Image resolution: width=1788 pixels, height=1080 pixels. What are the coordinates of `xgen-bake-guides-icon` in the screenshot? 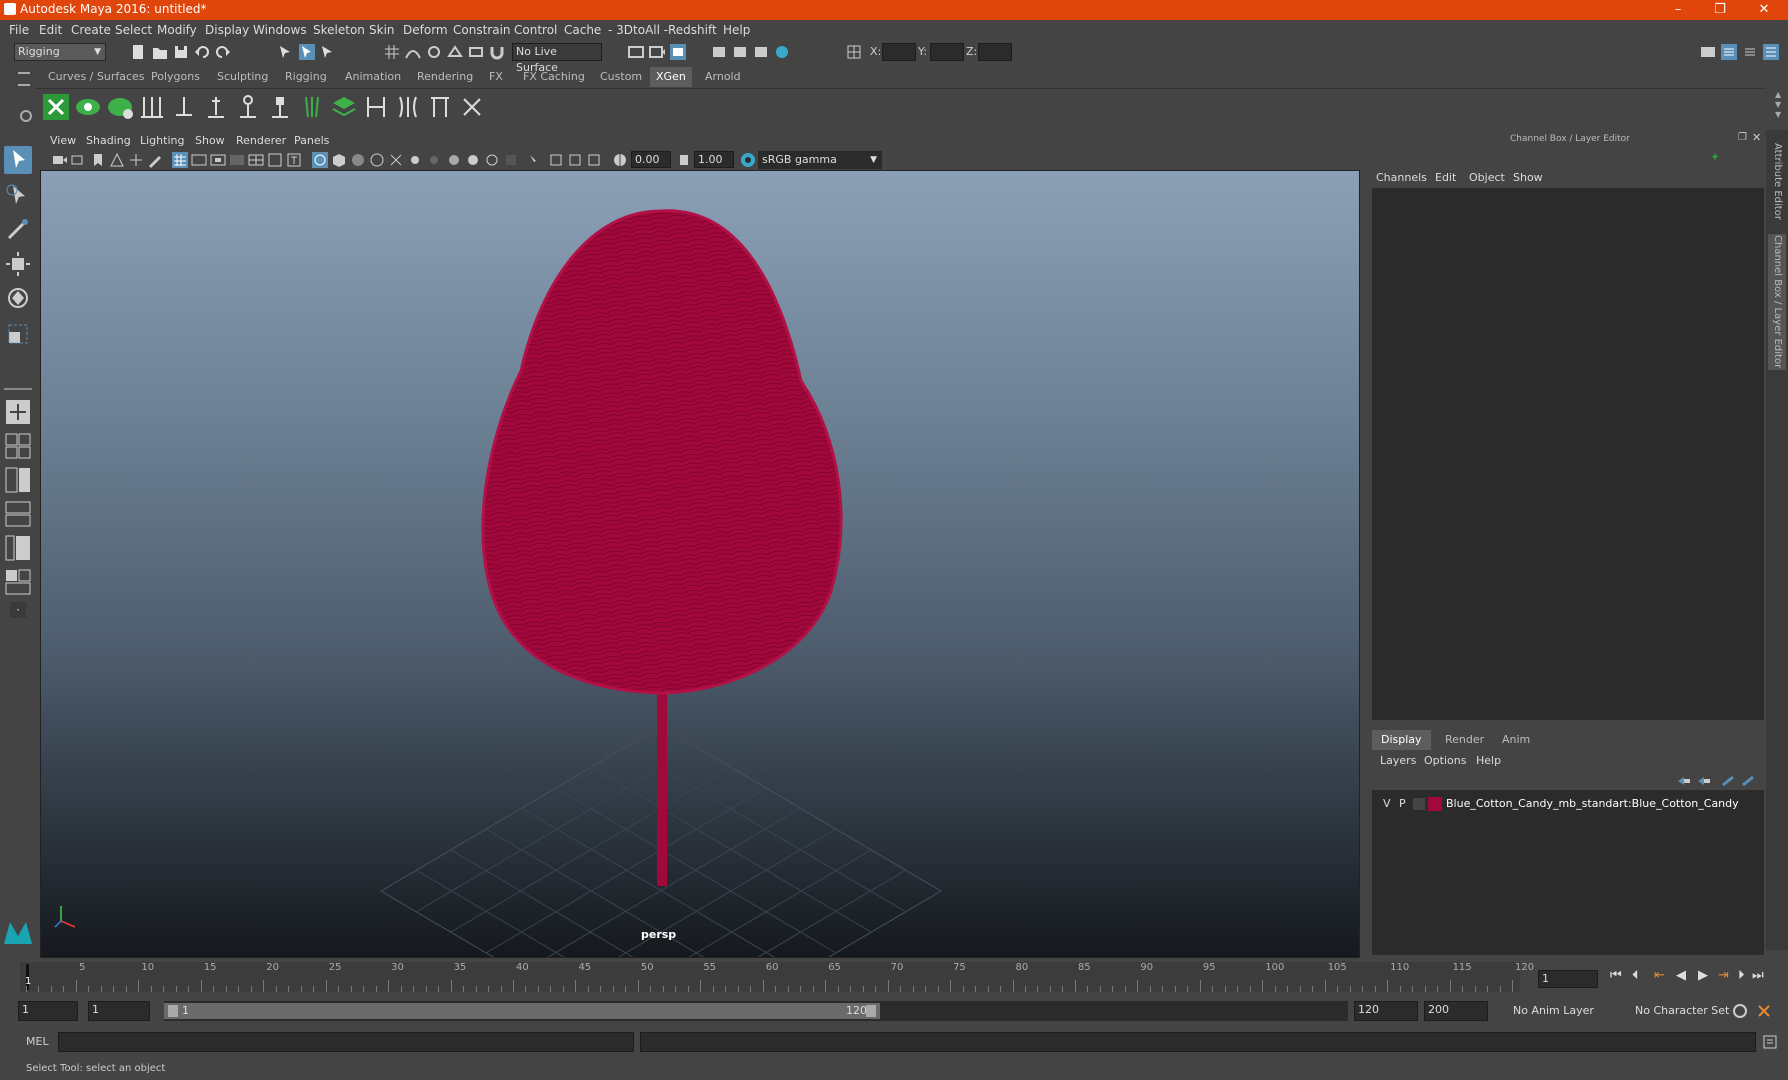 It's located at (376, 107).